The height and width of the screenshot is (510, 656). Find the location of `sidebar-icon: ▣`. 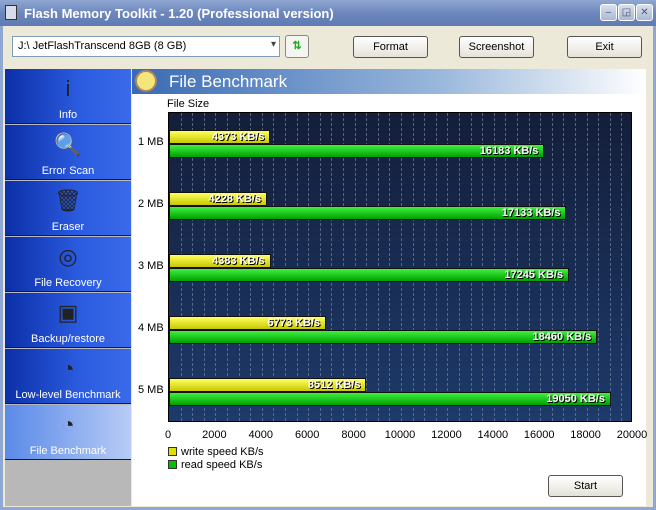

sidebar-icon: ▣ is located at coordinates (68, 312).